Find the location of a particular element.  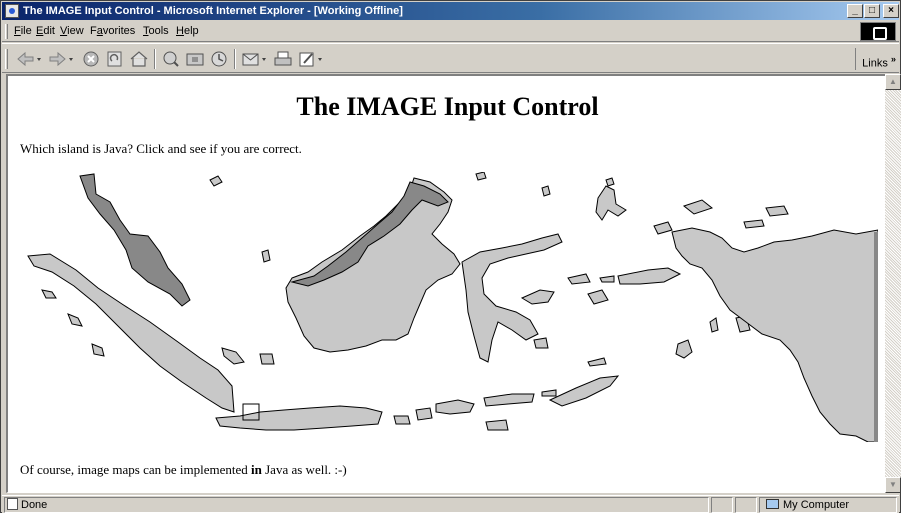

waigeo-island is located at coordinates (698, 207).